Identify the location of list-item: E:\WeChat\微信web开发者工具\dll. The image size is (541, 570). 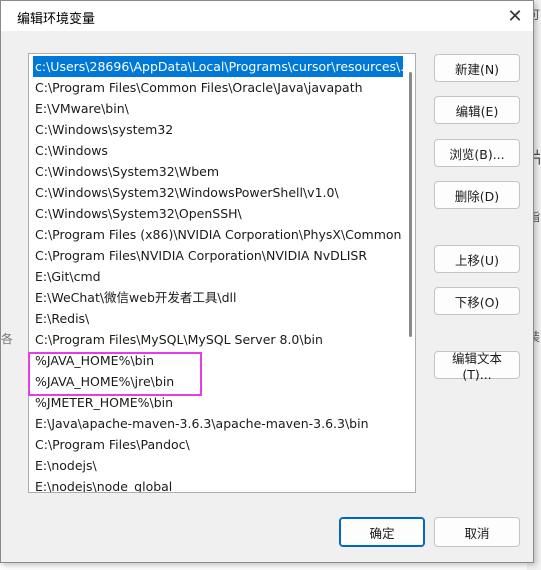
(218, 297).